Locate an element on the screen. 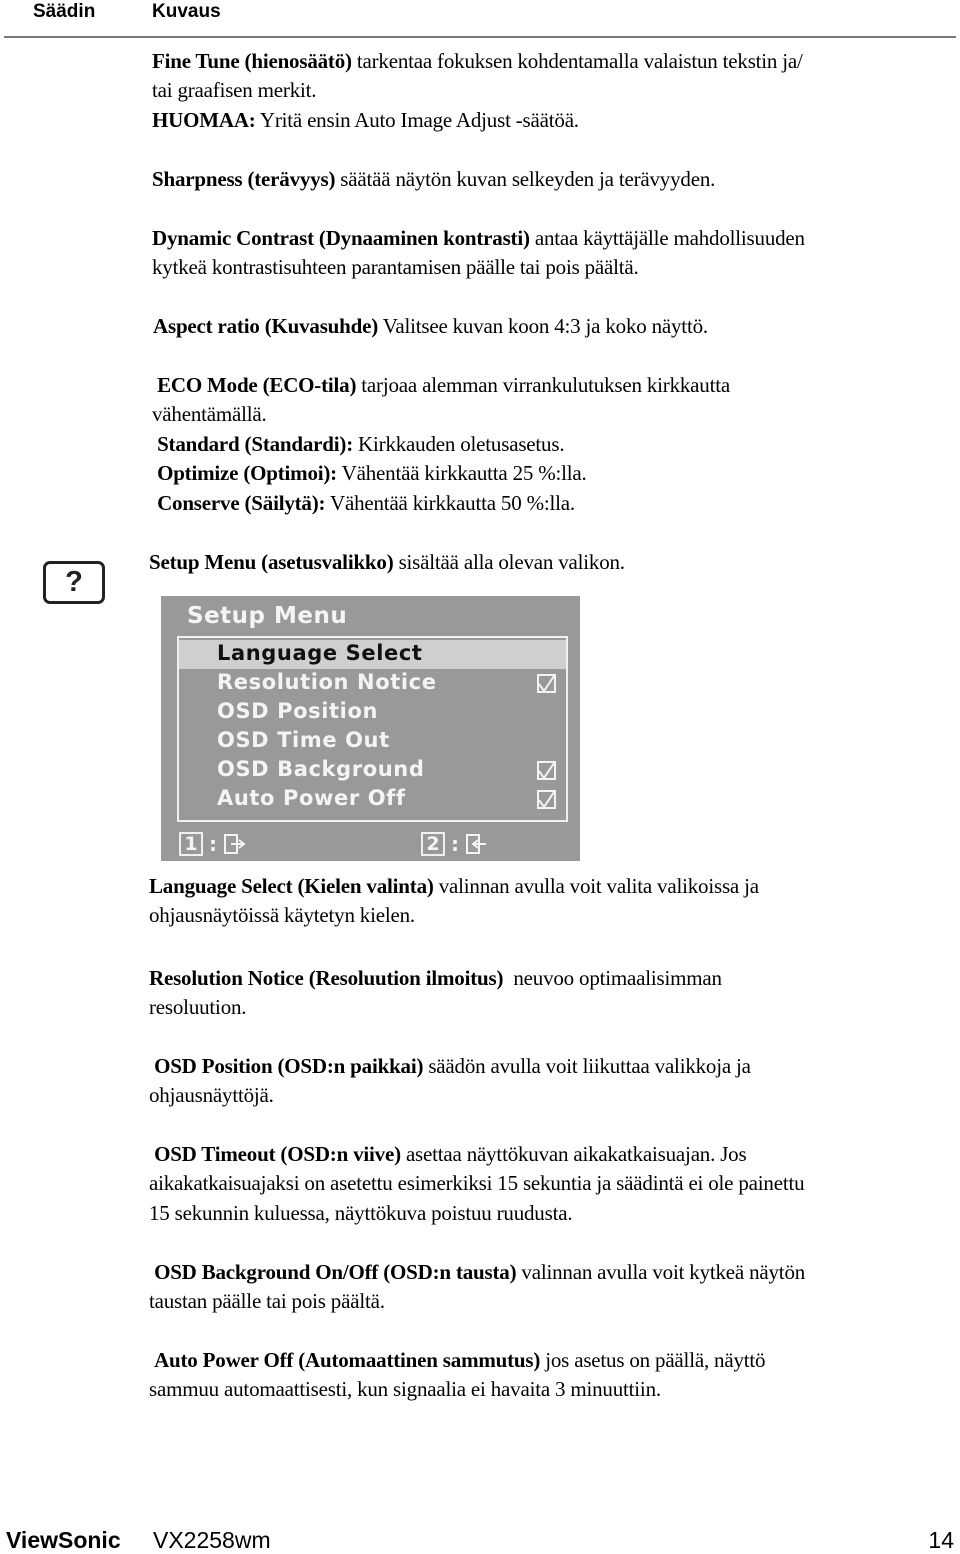 The height and width of the screenshot is (1554, 960). eco-standard-text: Kirkkauden oletusasetus. is located at coordinates (459, 443).